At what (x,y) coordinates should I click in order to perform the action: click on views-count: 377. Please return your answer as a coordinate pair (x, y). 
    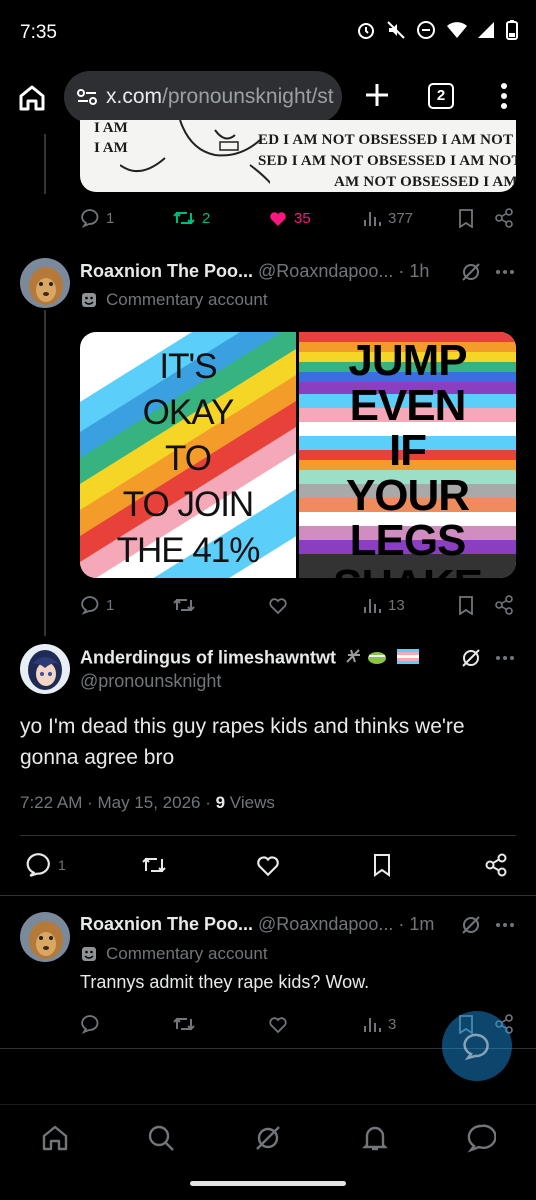
    Looking at the image, I should click on (401, 218).